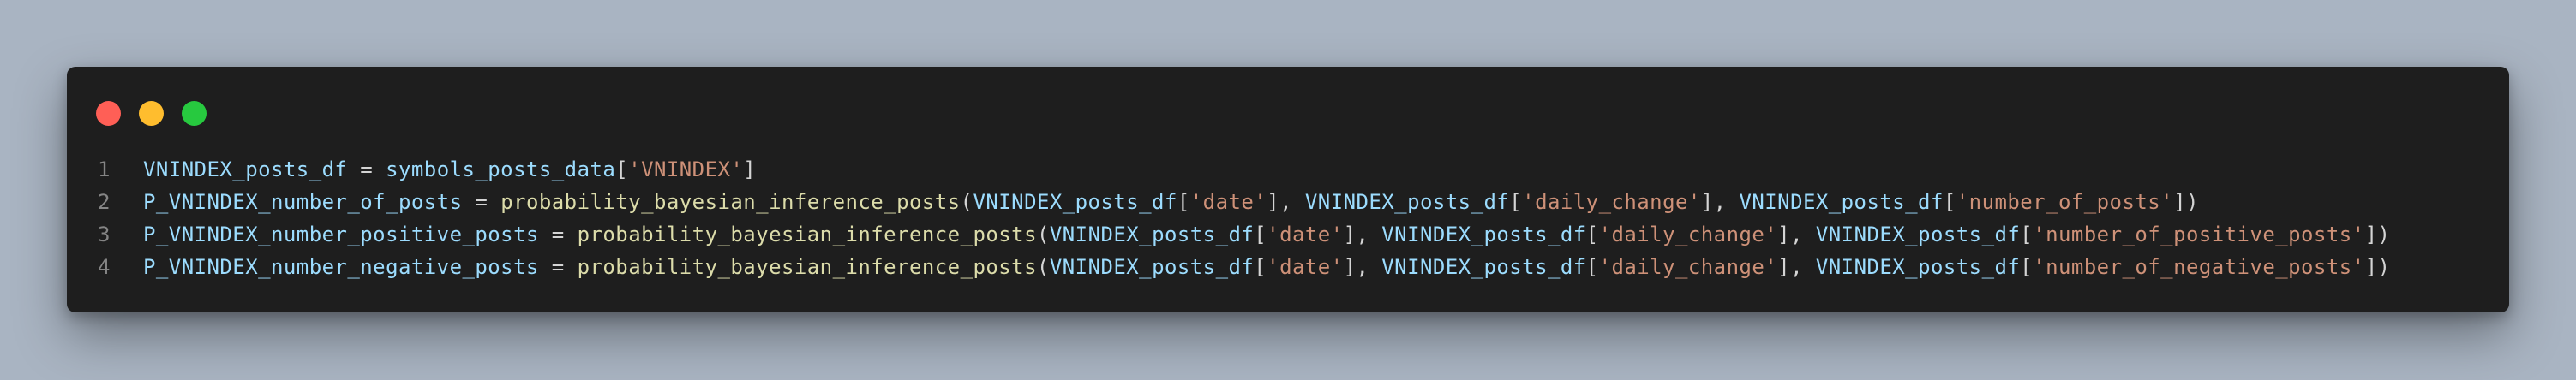 The width and height of the screenshot is (2576, 380). Describe the element at coordinates (104, 202) in the screenshot. I see `line-number: 2` at that location.